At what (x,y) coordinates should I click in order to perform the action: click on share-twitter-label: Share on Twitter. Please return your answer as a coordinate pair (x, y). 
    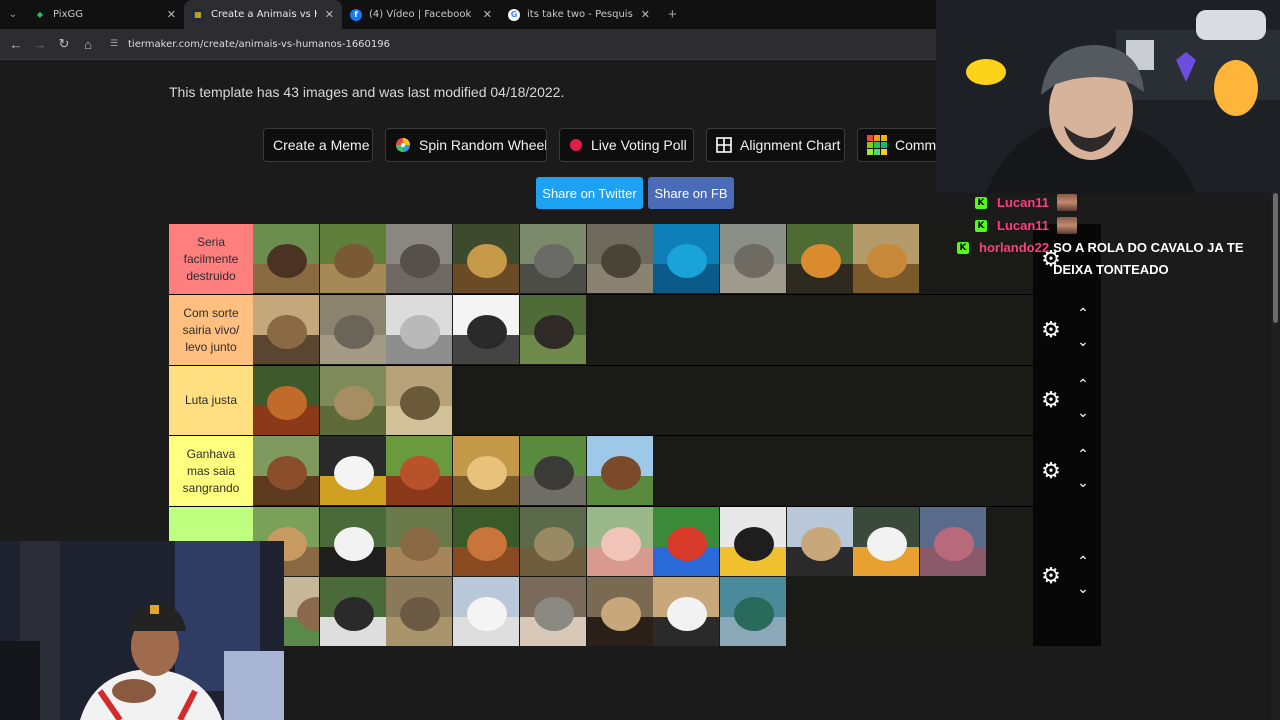
    Looking at the image, I should click on (589, 193).